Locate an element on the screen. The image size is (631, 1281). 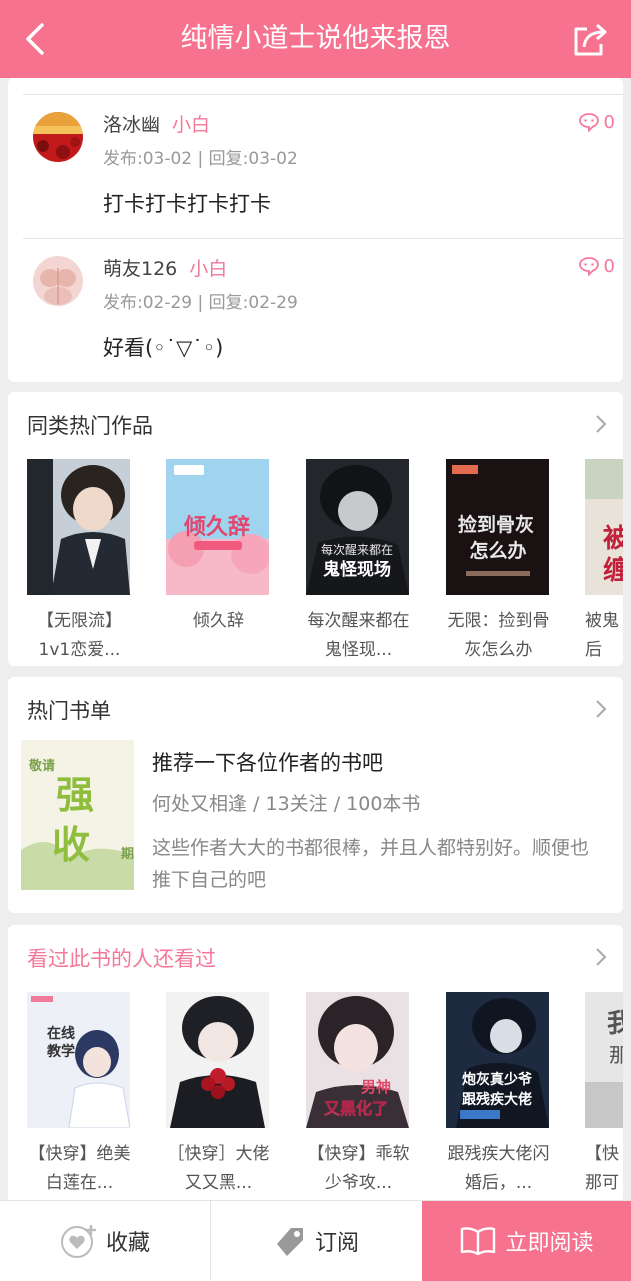
book-cover: 炮灰真少爷跟残疾大佬 is located at coordinates (497, 1060).